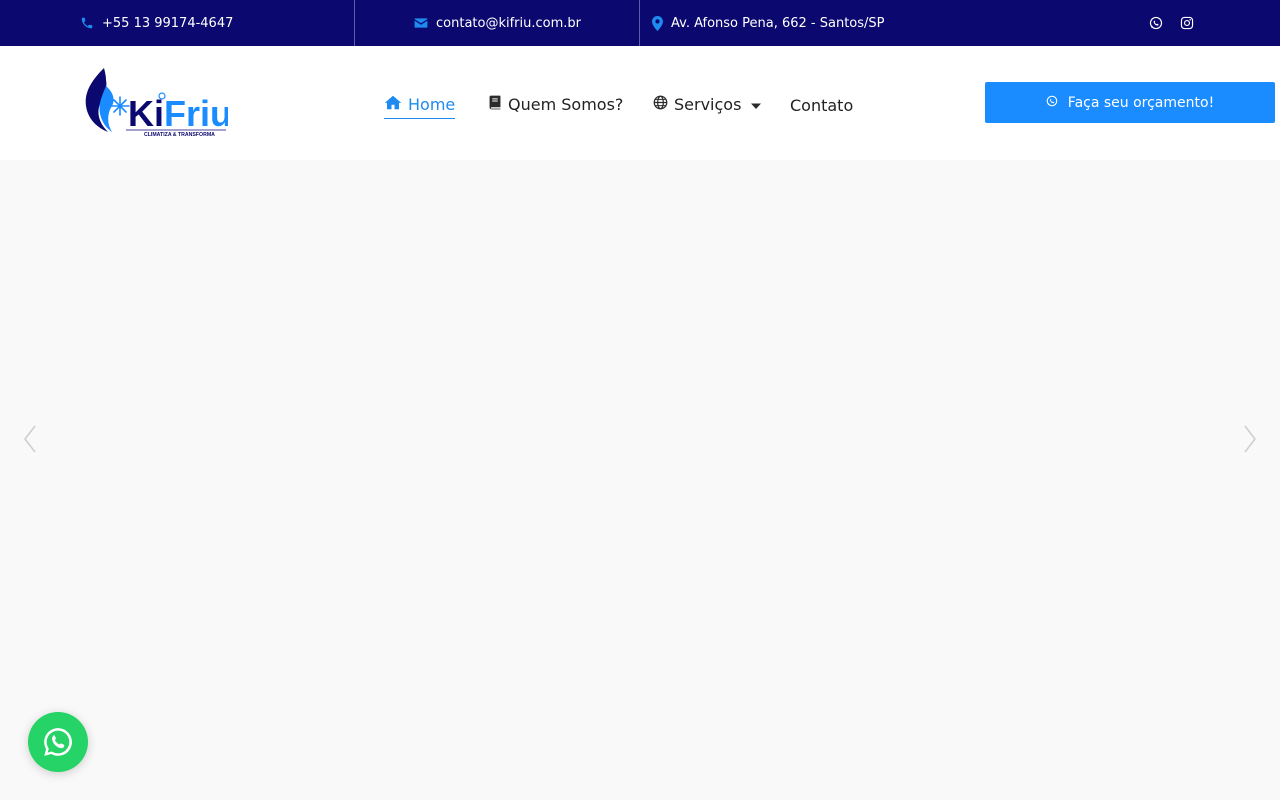 The height and width of the screenshot is (800, 1280). What do you see at coordinates (87, 23) in the screenshot?
I see `phone-icon` at bounding box center [87, 23].